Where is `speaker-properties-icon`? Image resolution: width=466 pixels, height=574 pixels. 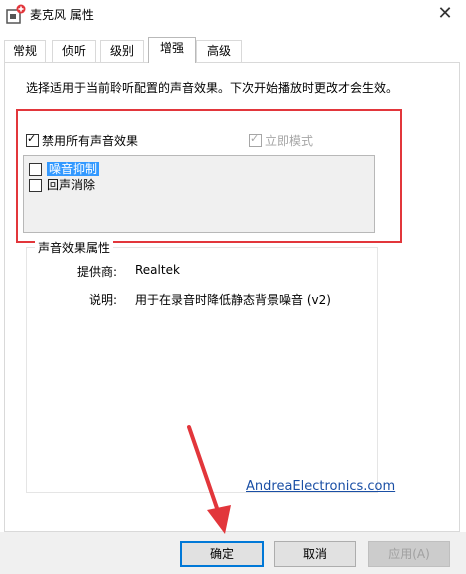
speaker-properties-icon is located at coordinates (16, 14).